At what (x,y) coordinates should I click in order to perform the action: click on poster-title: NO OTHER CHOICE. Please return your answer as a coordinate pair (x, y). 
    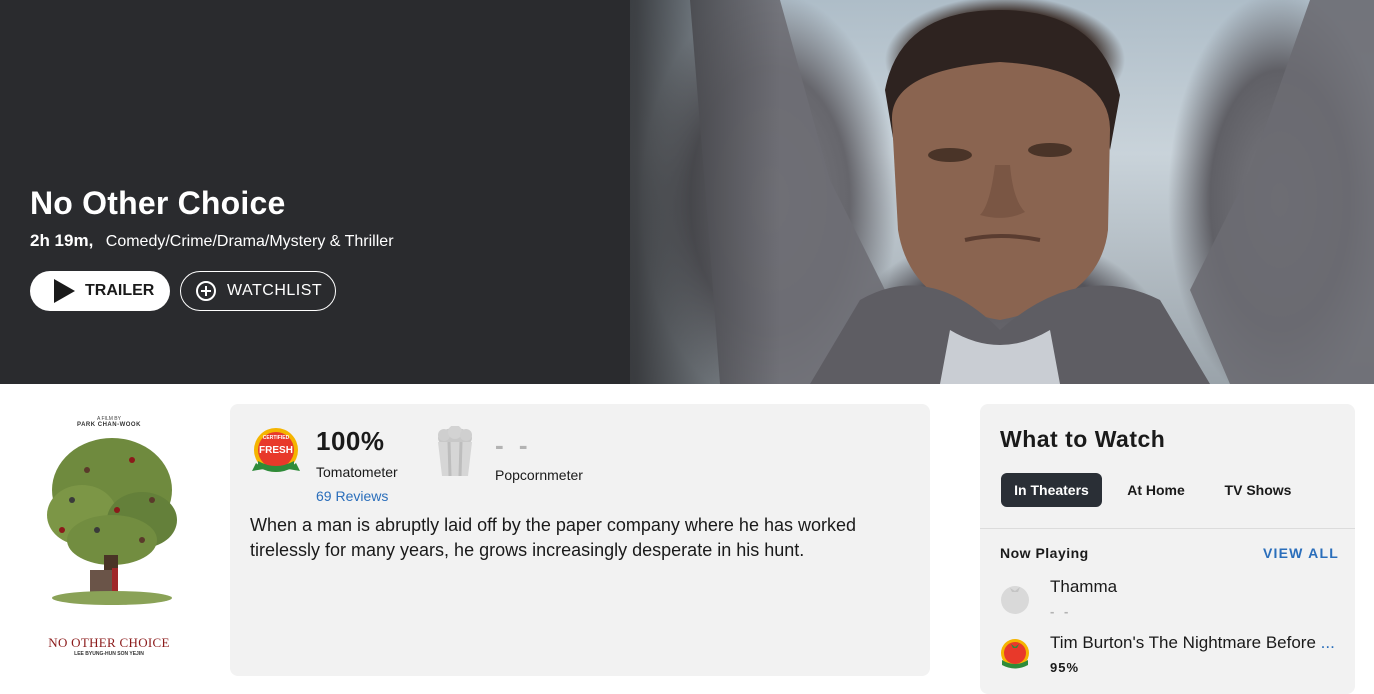
    Looking at the image, I should click on (109, 642).